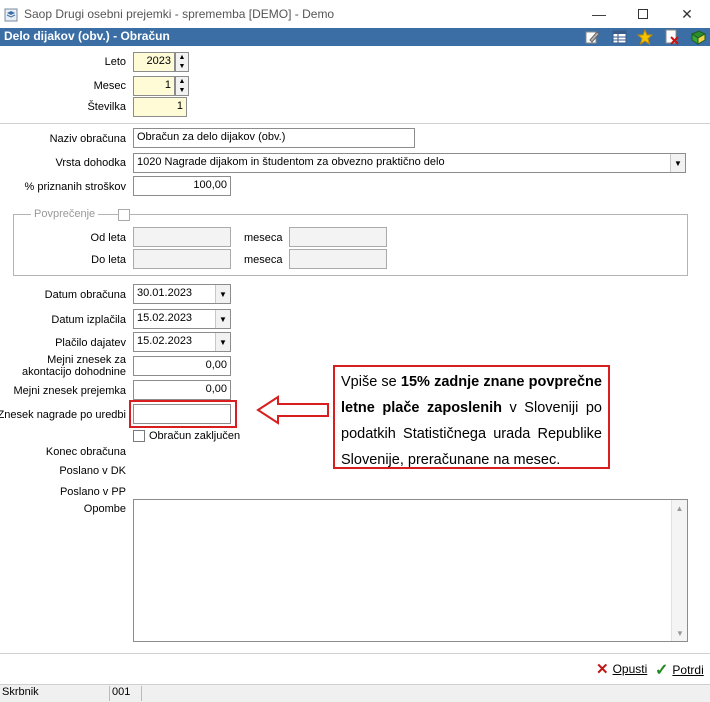  Describe the element at coordinates (87, 36) in the screenshot. I see `page-title: Delo dijakov (obv.) - Obračun` at that location.